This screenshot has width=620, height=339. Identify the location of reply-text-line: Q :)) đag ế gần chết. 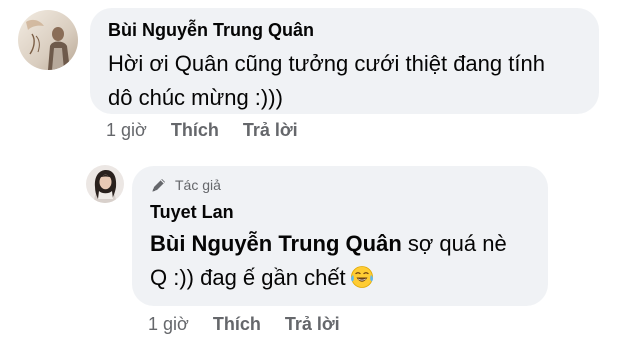
(340, 280).